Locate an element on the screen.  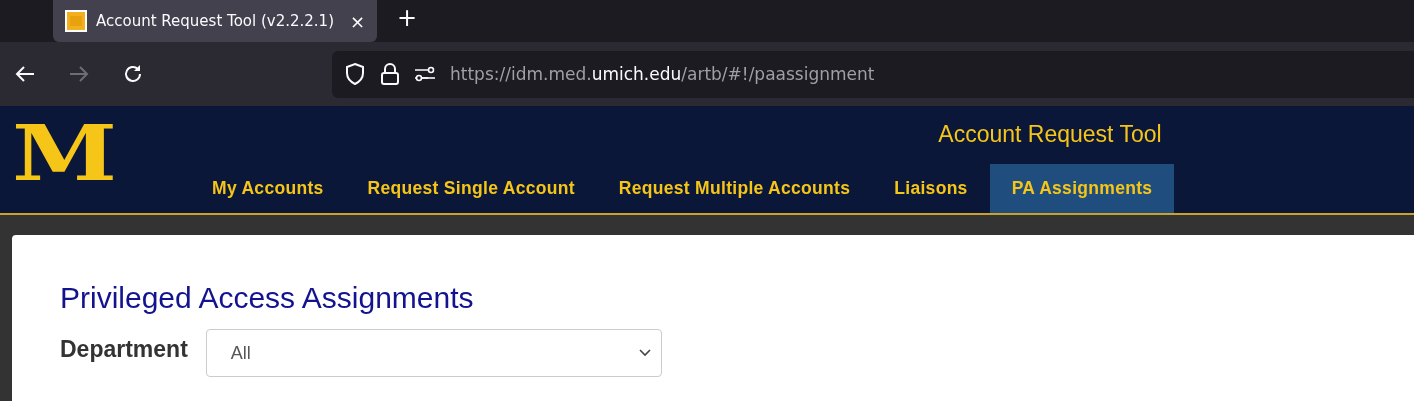
nav-tab: Liaisons is located at coordinates (931, 188).